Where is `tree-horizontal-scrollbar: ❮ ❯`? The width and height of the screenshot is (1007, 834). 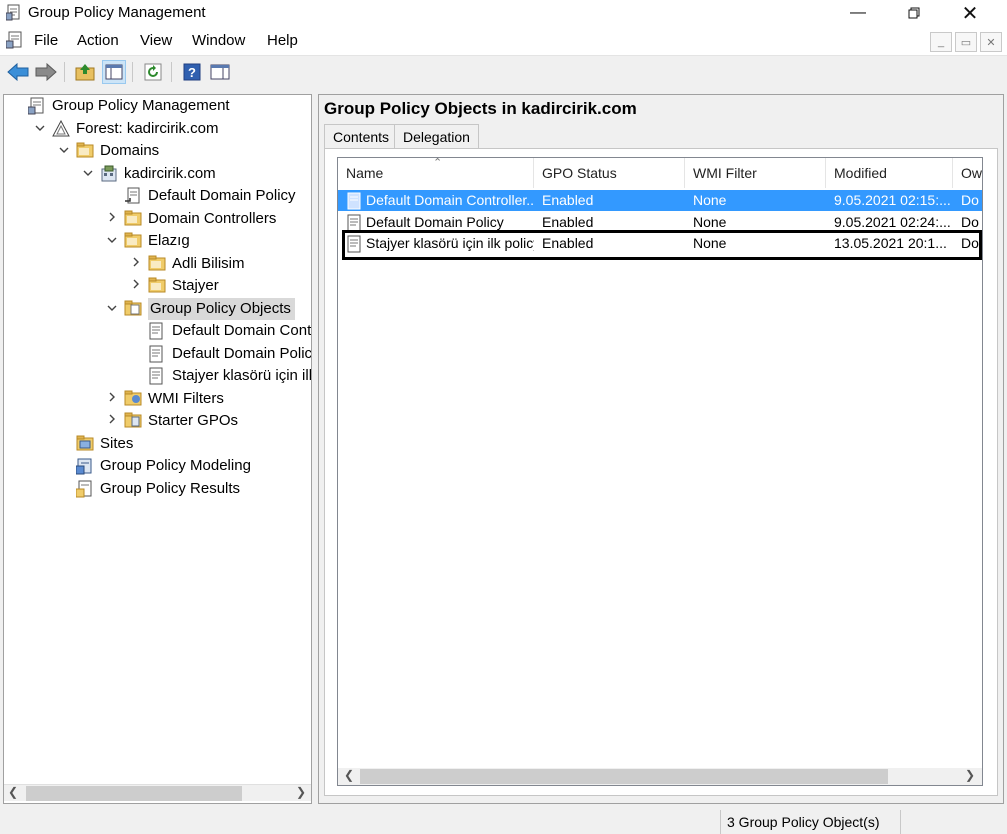 tree-horizontal-scrollbar: ❮ ❯ is located at coordinates (157, 792).